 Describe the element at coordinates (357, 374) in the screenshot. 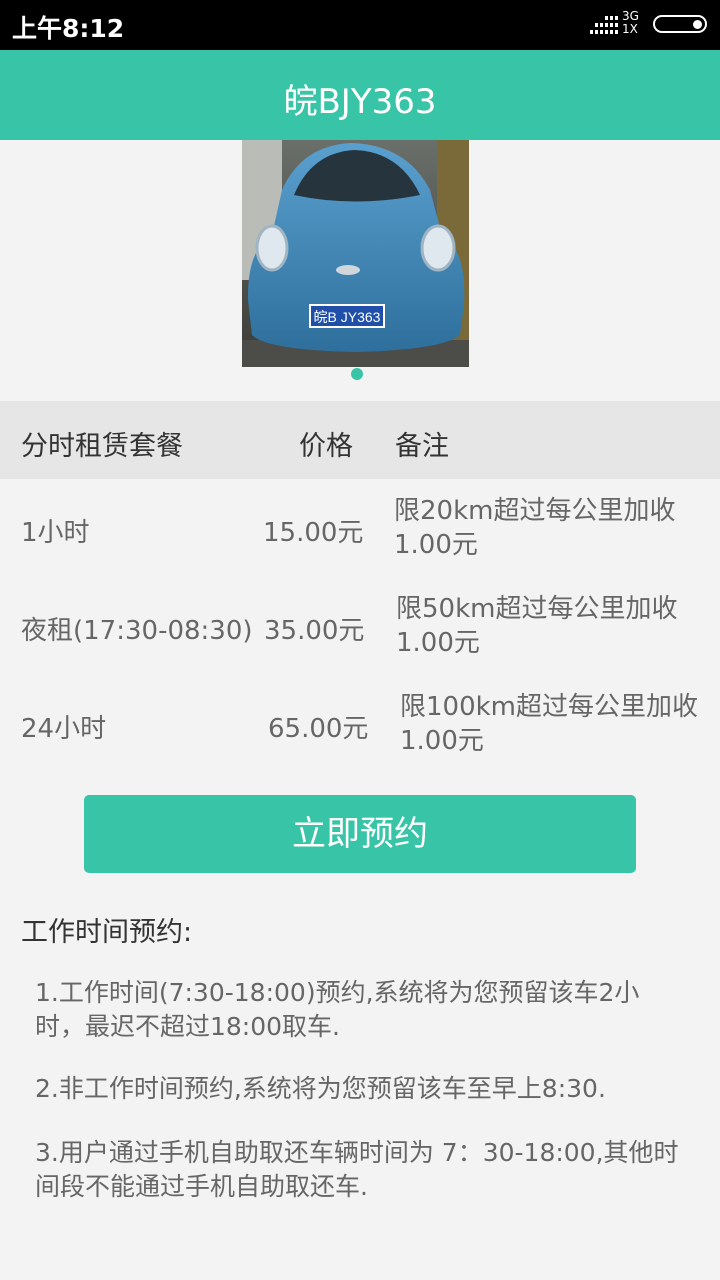

I see `carousel-indicator-dot` at that location.